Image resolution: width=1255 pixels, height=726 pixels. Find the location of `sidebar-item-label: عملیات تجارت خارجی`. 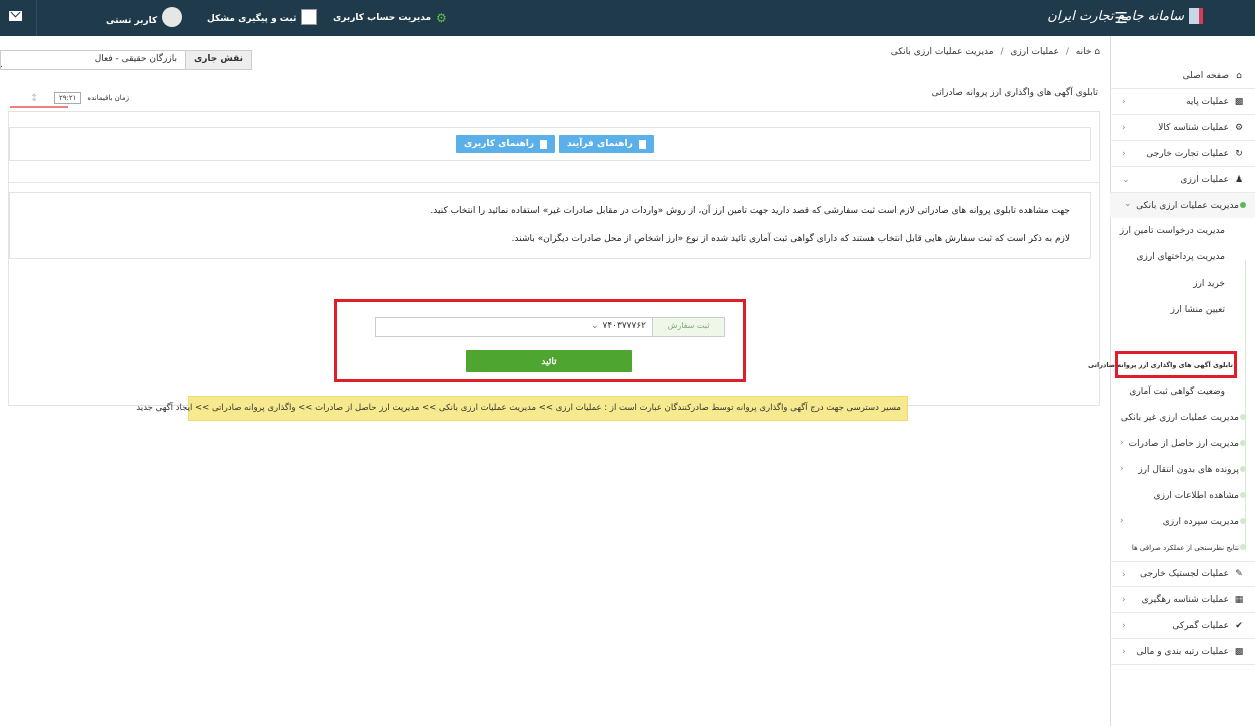

sidebar-item-label: عملیات تجارت خارجی is located at coordinates (1187, 153).